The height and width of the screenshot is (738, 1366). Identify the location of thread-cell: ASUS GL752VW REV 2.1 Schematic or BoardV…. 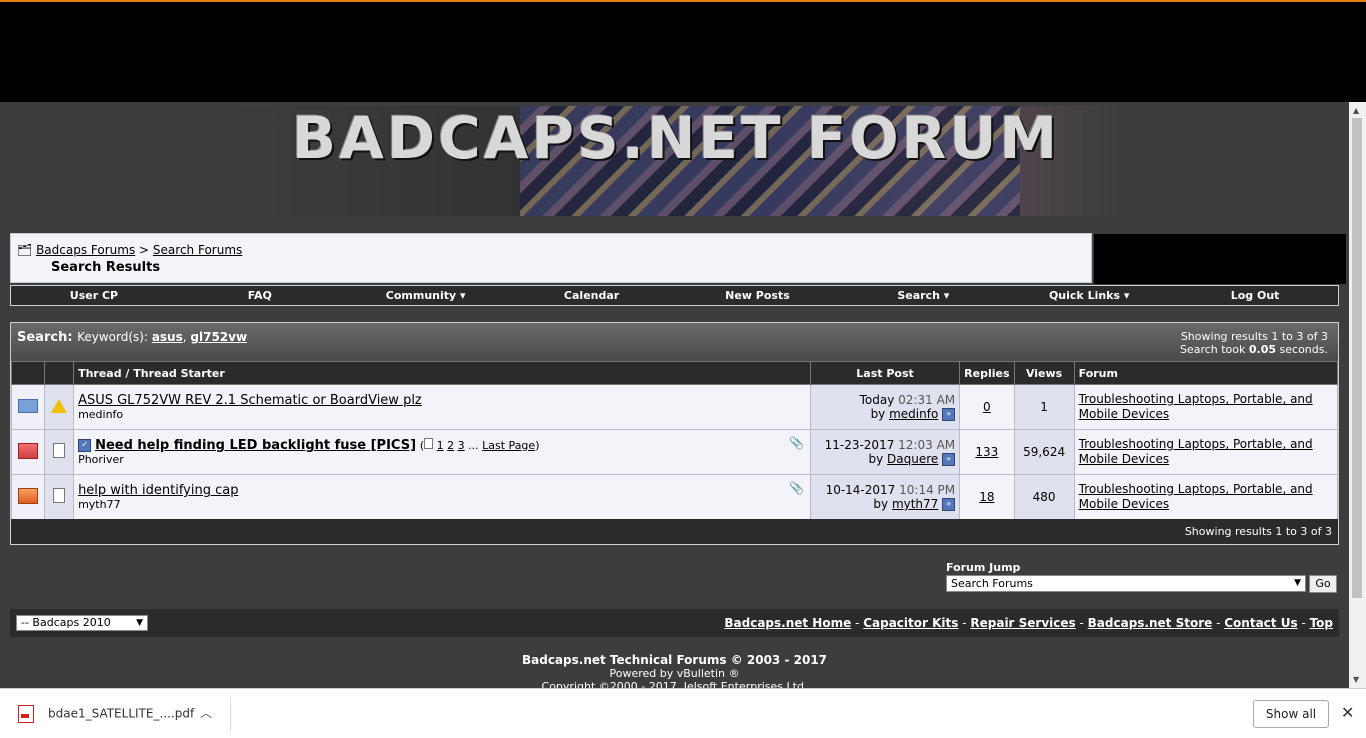
(442, 407).